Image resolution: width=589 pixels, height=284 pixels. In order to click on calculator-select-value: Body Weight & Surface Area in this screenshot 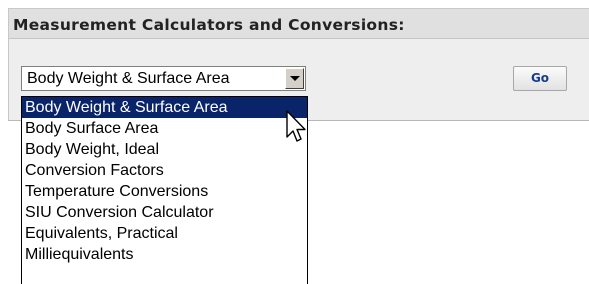, I will do `click(128, 78)`.